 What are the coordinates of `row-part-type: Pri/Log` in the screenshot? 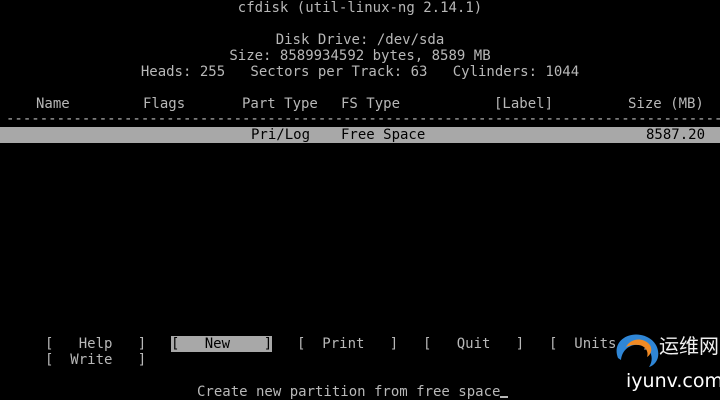 It's located at (281, 135).